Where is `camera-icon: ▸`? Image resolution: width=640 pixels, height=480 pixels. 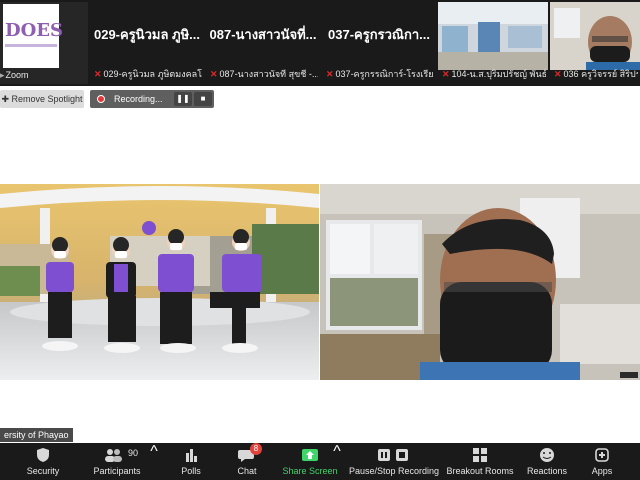 camera-icon: ▸ is located at coordinates (2, 75).